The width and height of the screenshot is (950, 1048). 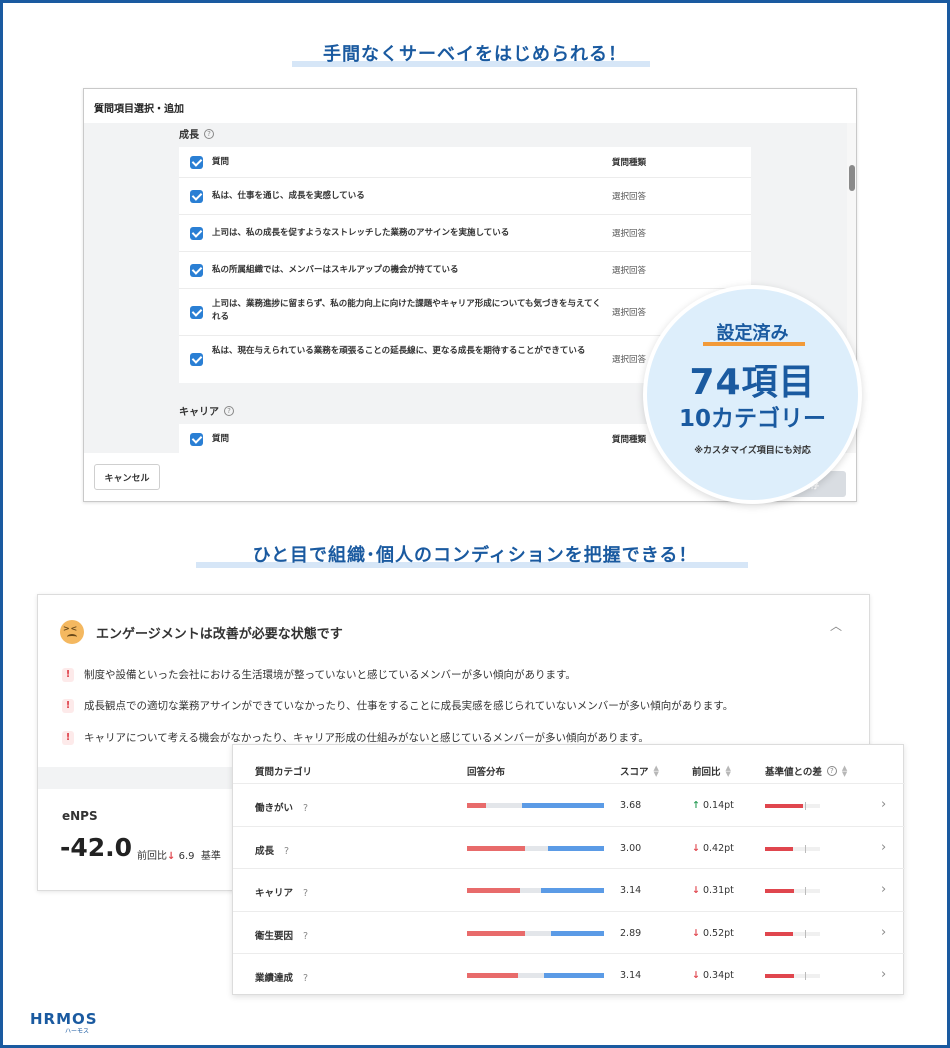 What do you see at coordinates (80, 816) in the screenshot?
I see `enps-label: eNPS` at bounding box center [80, 816].